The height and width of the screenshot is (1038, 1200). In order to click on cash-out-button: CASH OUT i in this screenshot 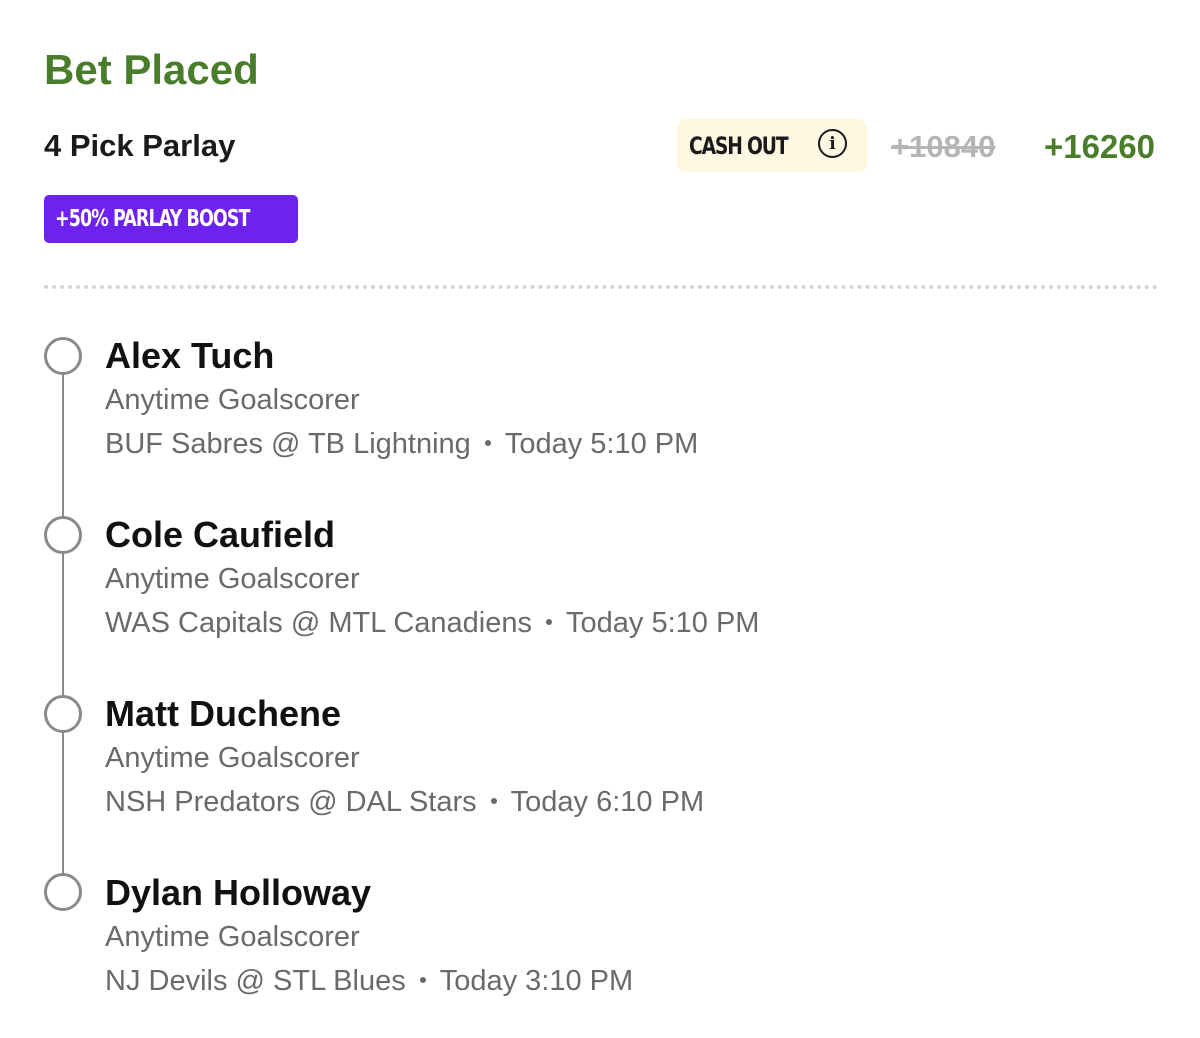, I will do `click(772, 145)`.